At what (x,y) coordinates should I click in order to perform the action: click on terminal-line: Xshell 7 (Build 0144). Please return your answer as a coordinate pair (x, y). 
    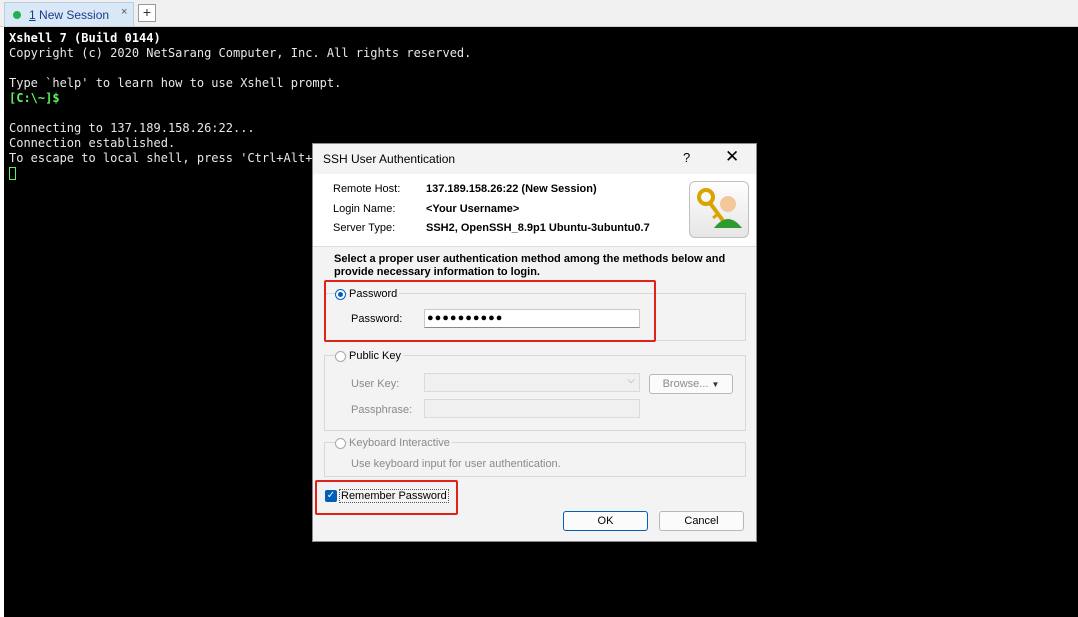
    Looking at the image, I should click on (85, 38).